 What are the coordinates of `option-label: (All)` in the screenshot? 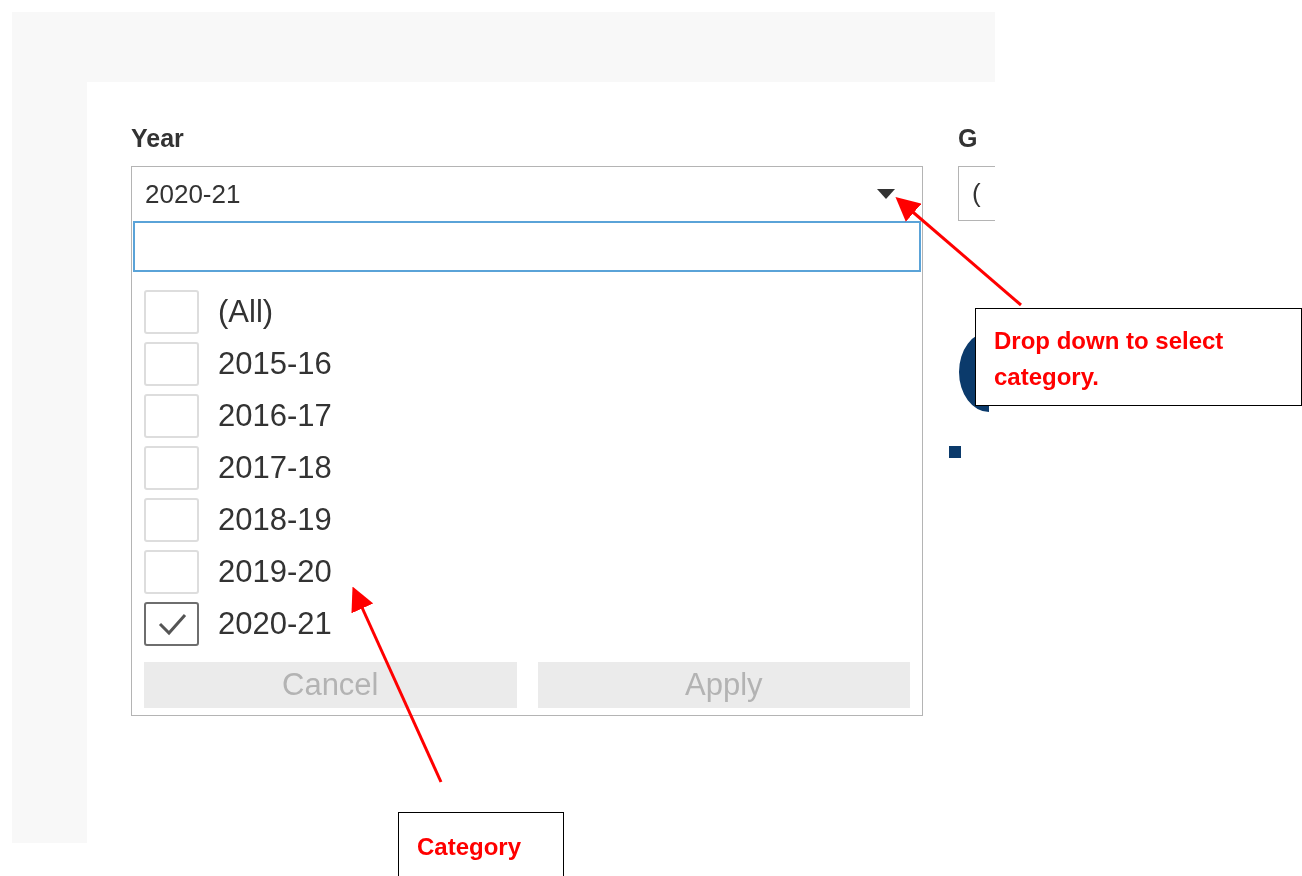 It's located at (246, 312).